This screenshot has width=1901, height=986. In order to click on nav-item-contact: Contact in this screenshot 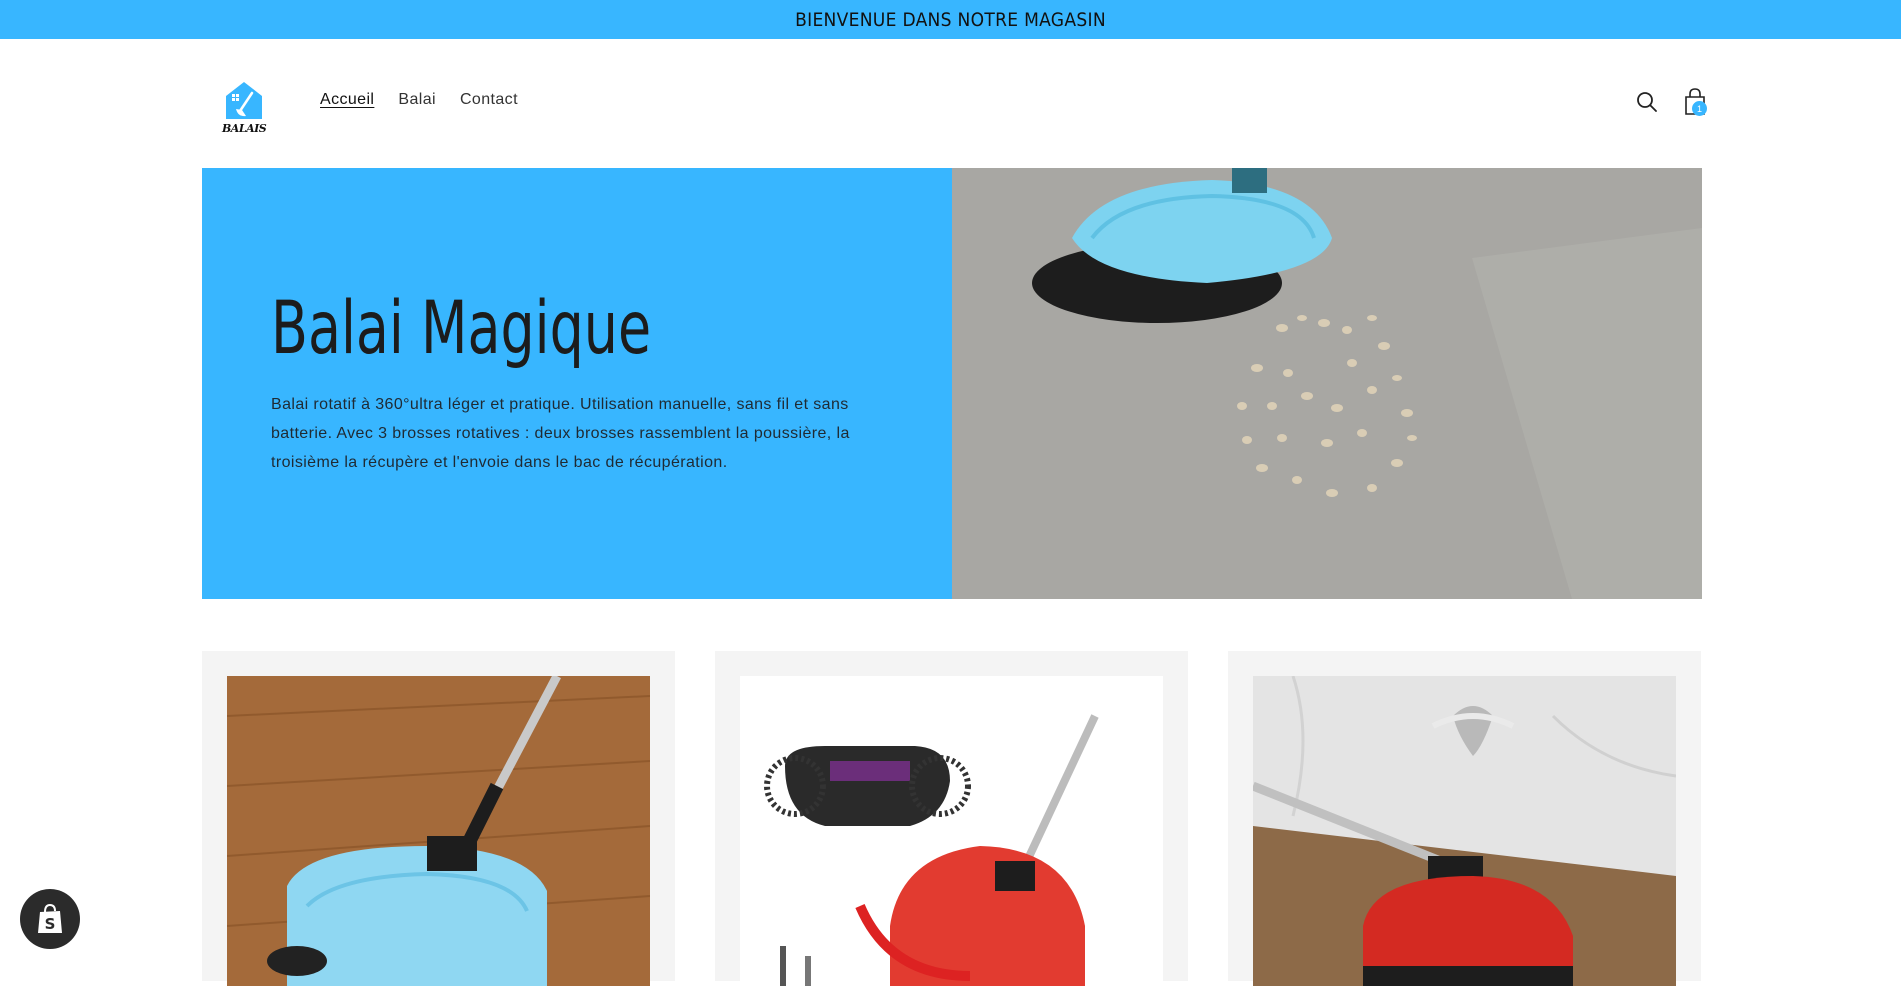, I will do `click(489, 100)`.